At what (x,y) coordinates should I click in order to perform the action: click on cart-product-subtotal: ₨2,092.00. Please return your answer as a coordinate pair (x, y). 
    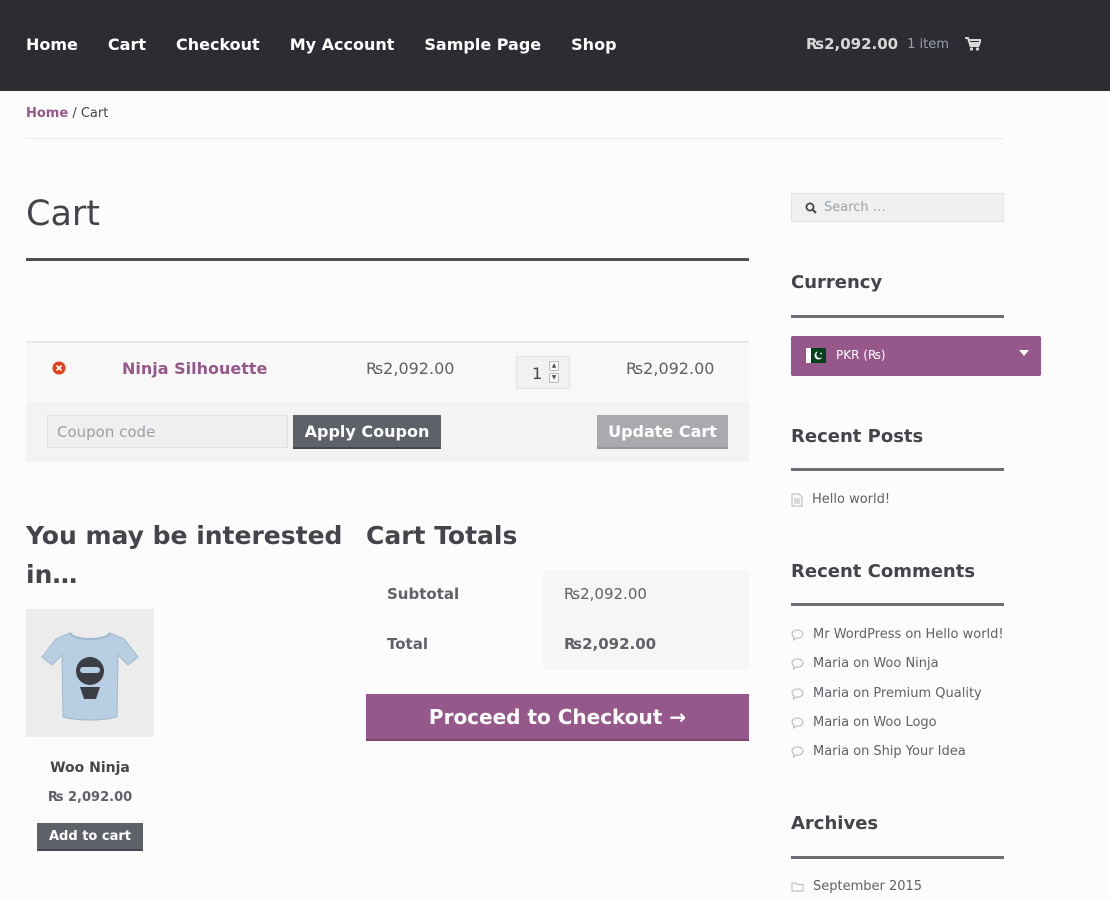
    Looking at the image, I should click on (670, 368).